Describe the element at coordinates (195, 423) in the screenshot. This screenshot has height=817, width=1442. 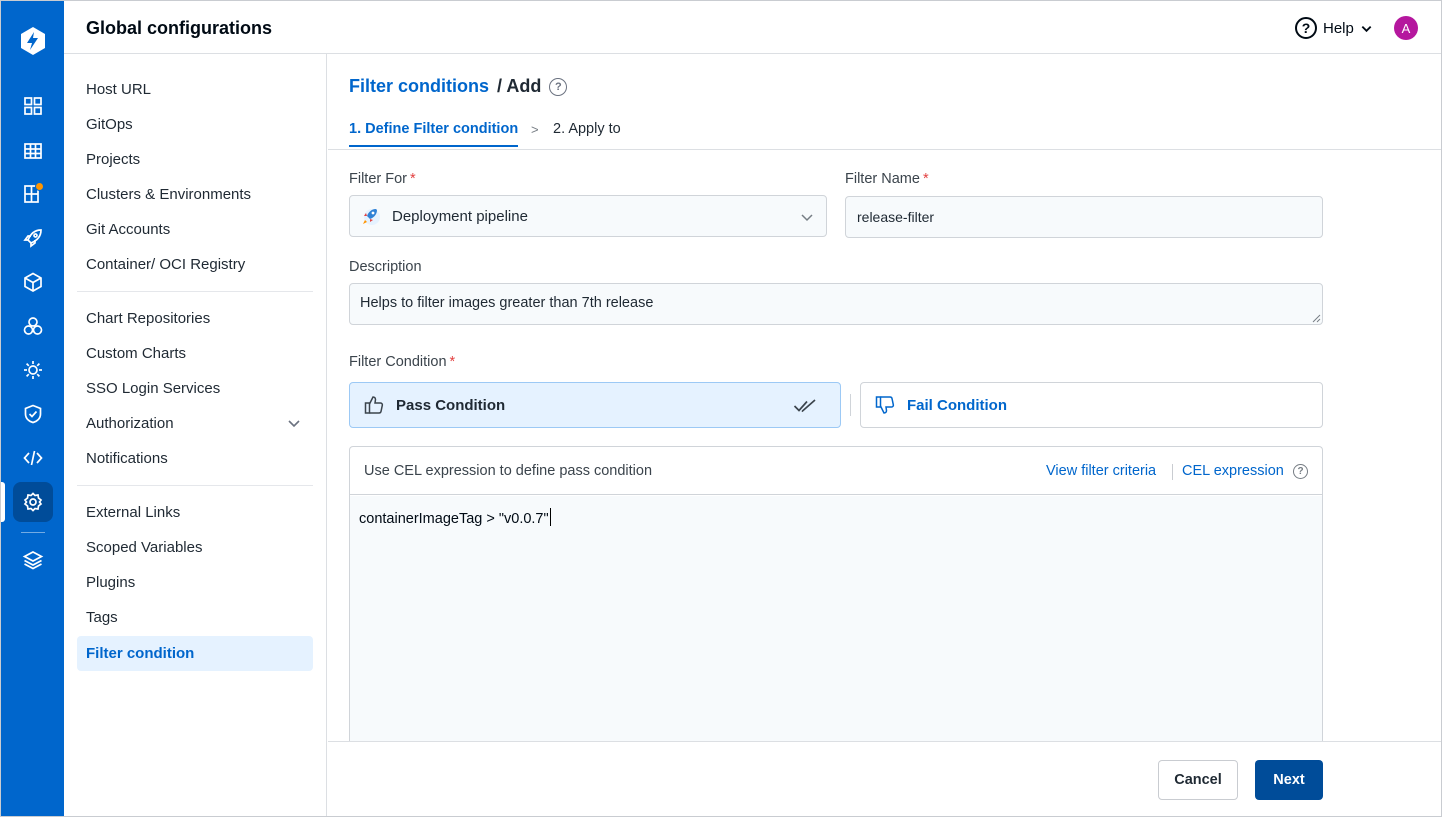
I see `sidebar-item-authorization: Authorization` at that location.